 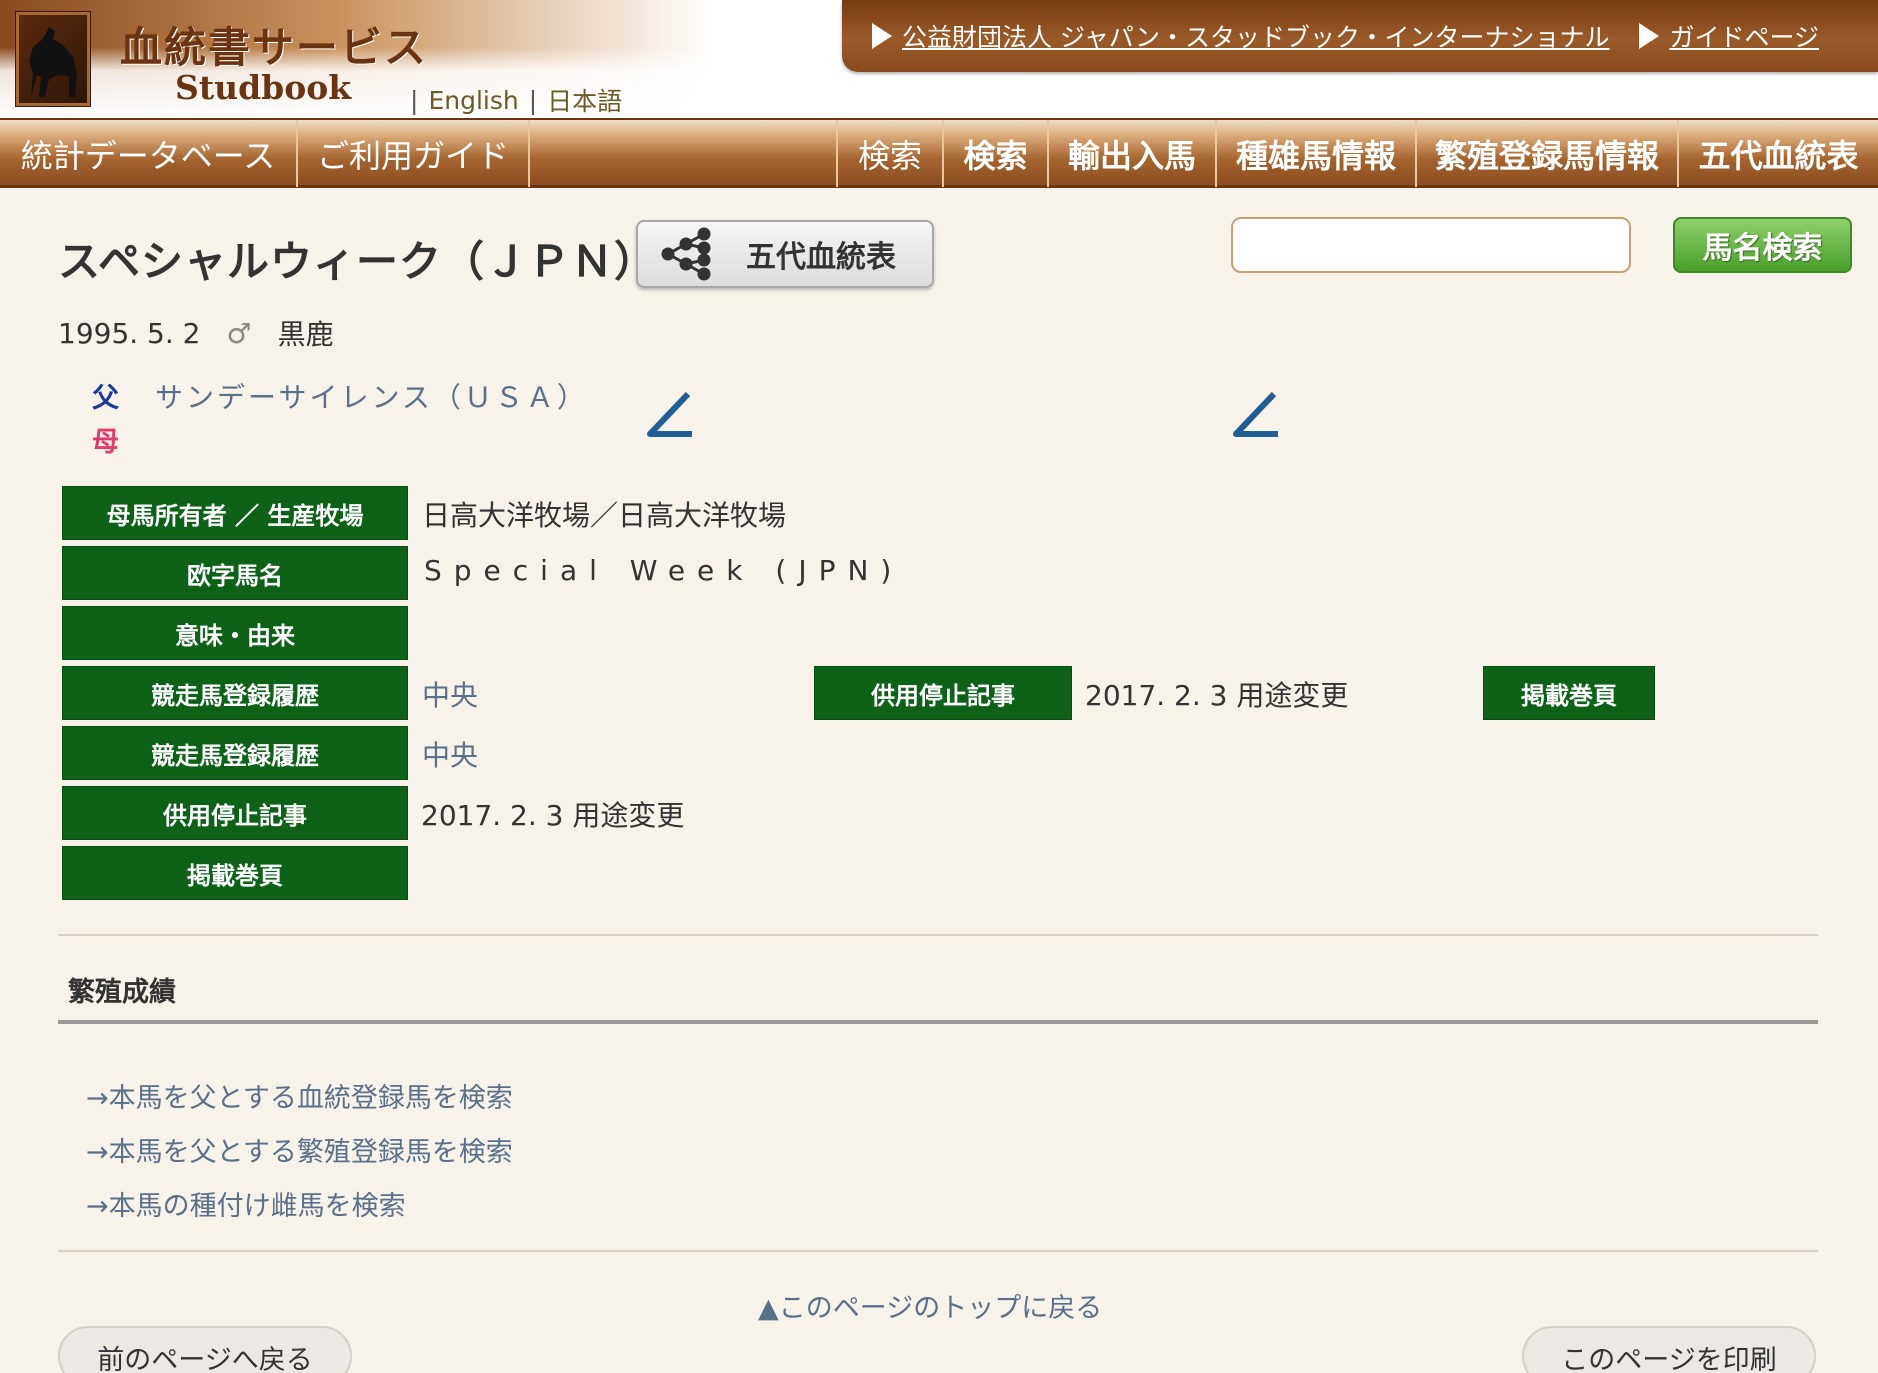 I want to click on birth-info: 1995. 5. 2 ♂ 黒鹿, so click(x=196, y=333).